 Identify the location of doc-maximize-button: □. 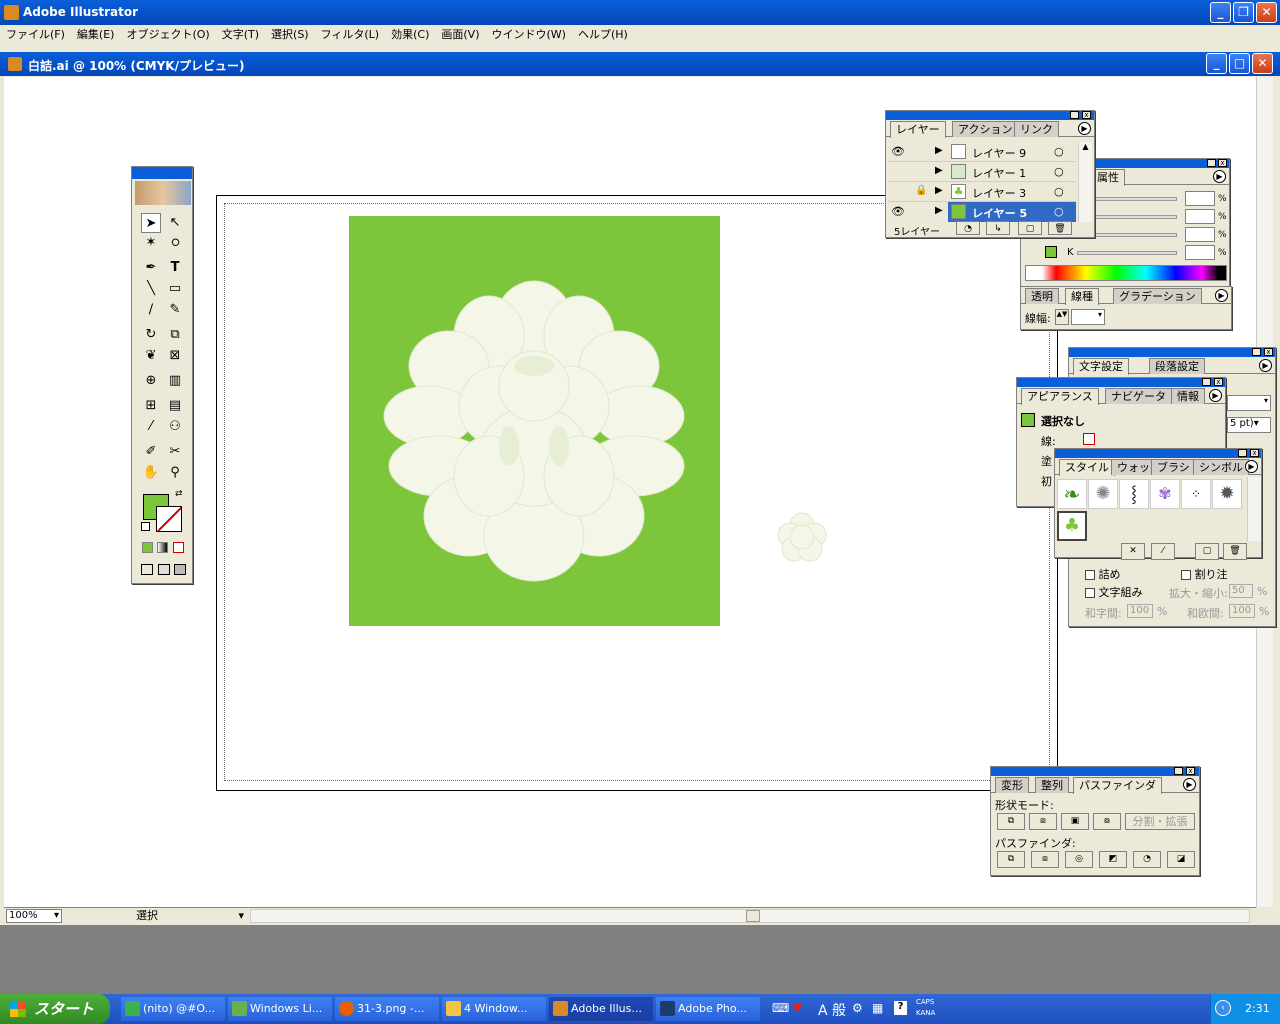
(1239, 63).